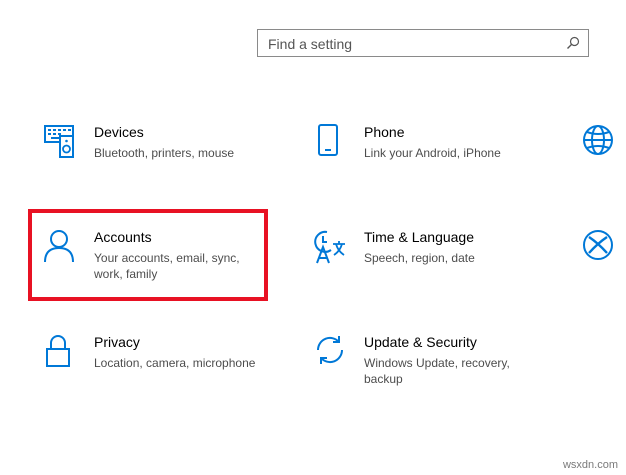 This screenshot has height=475, width=626. I want to click on tile-phone: Phone Link your Android, iPhone, so click(429, 149).